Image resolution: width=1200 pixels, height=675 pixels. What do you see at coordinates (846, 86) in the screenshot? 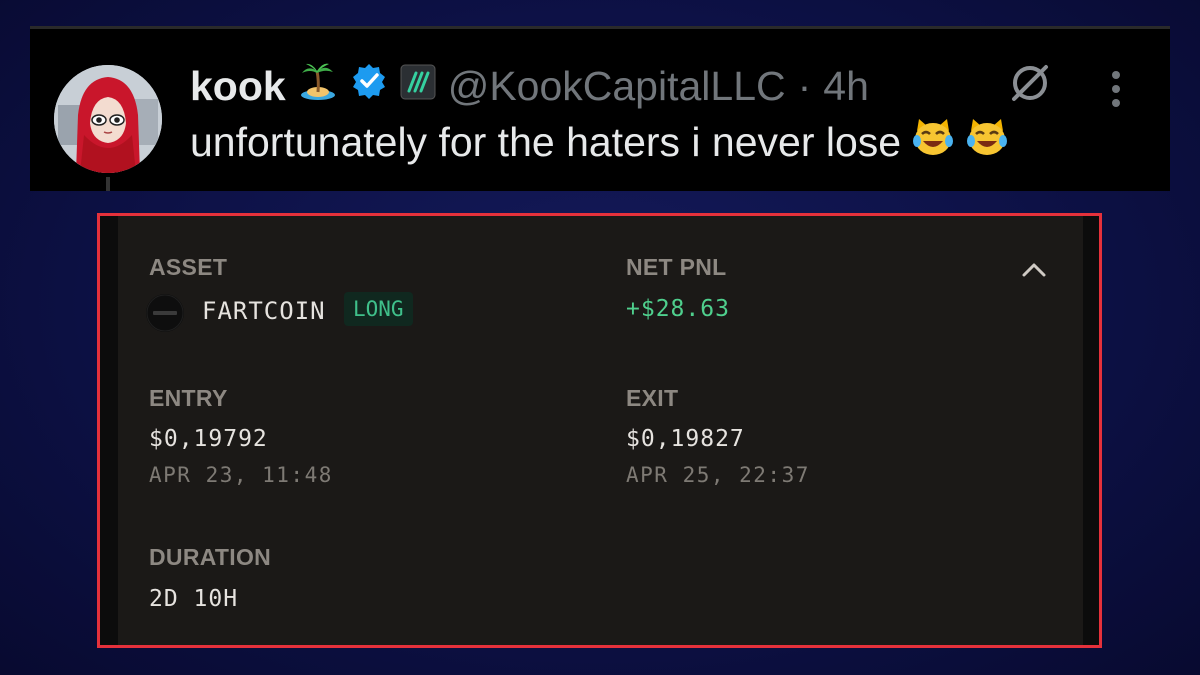
I see `timestamp: 4h` at bounding box center [846, 86].